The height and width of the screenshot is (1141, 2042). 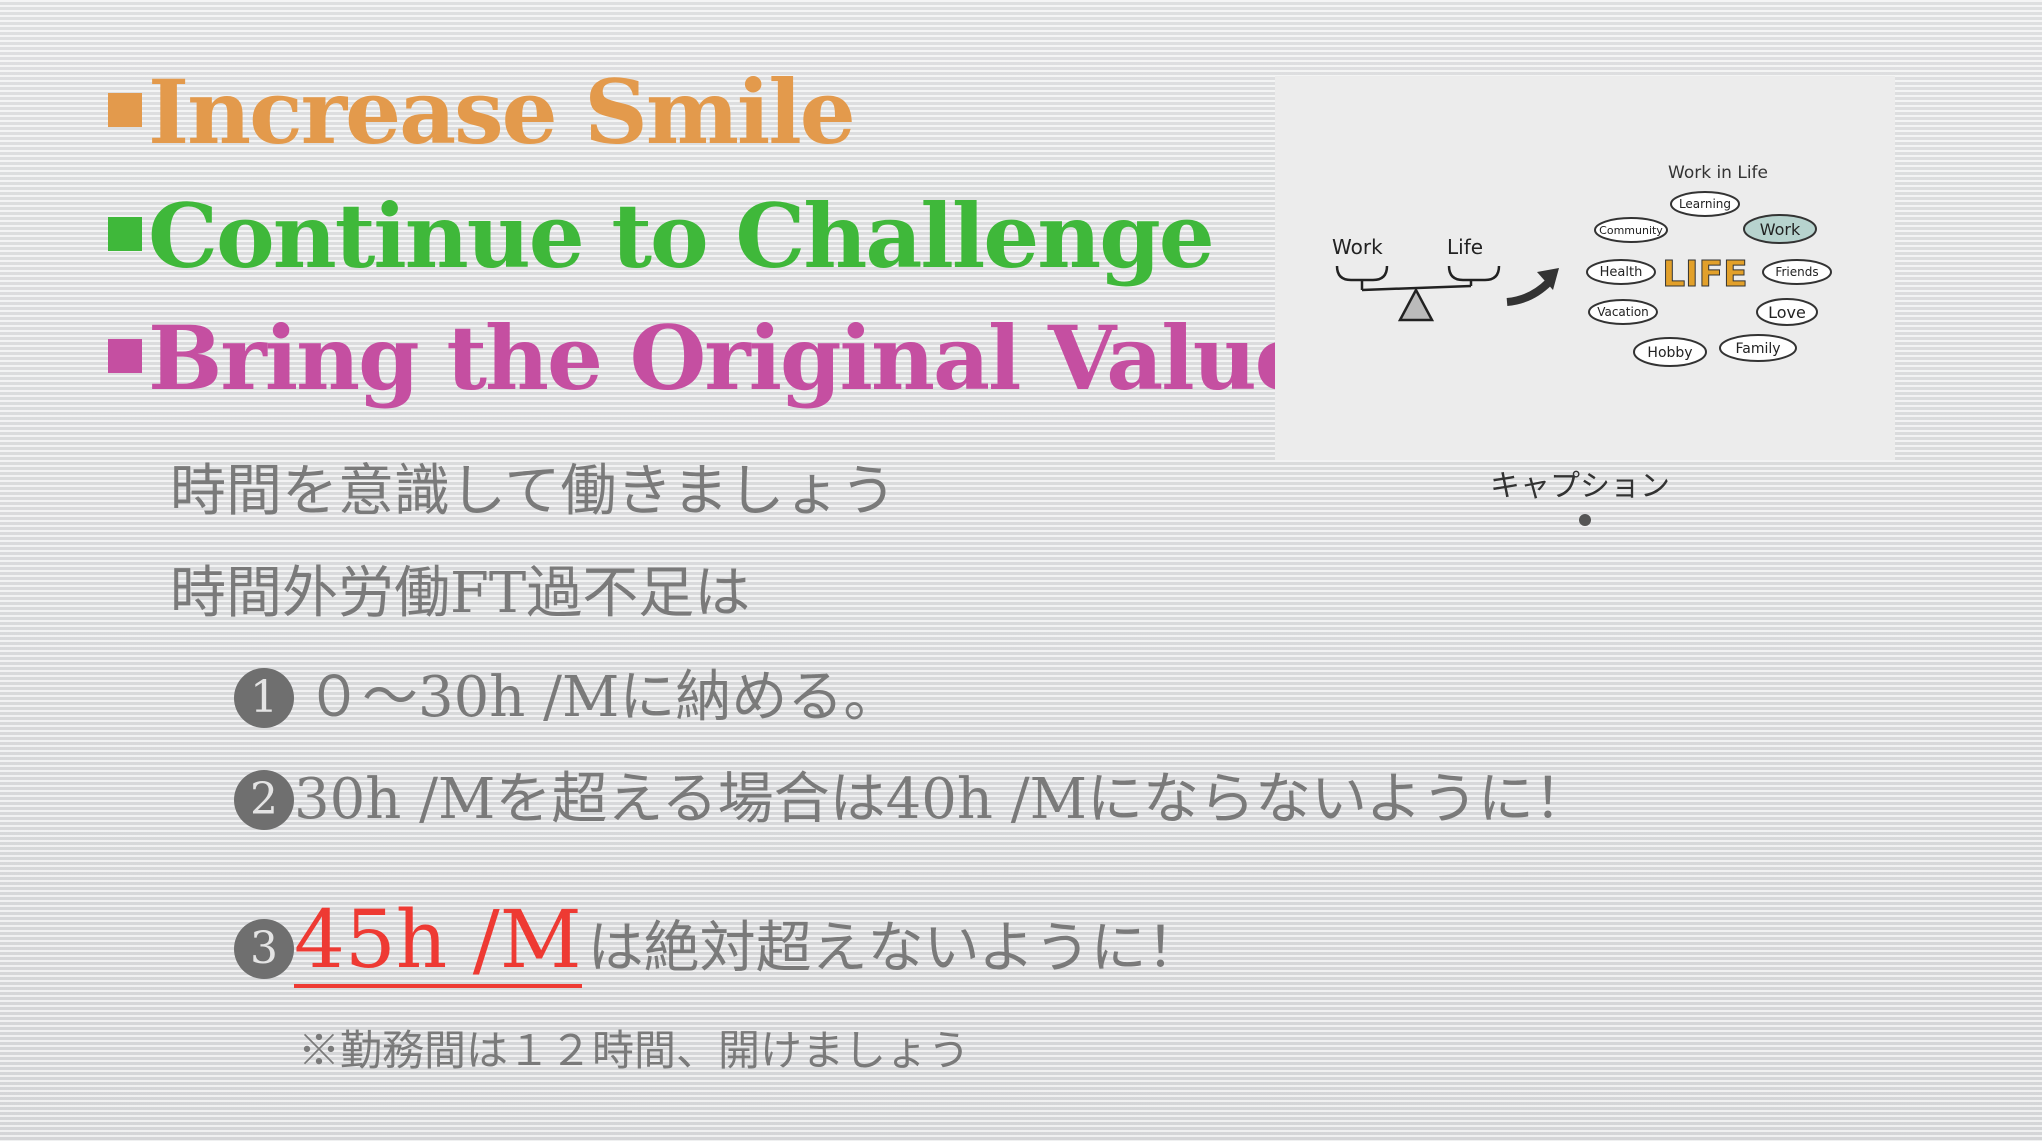 I want to click on bubble-health: Health, so click(x=1621, y=272).